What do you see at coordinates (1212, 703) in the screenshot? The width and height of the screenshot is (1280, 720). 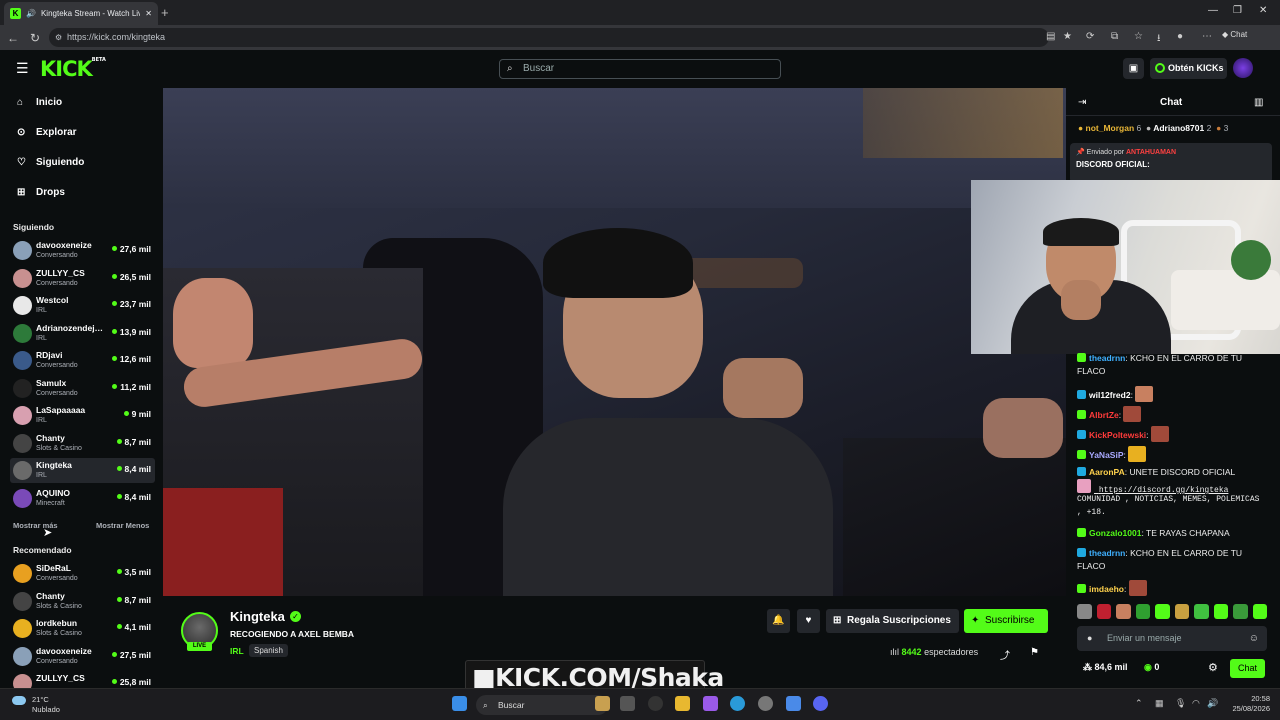 I see `volume-icon: 🔊` at bounding box center [1212, 703].